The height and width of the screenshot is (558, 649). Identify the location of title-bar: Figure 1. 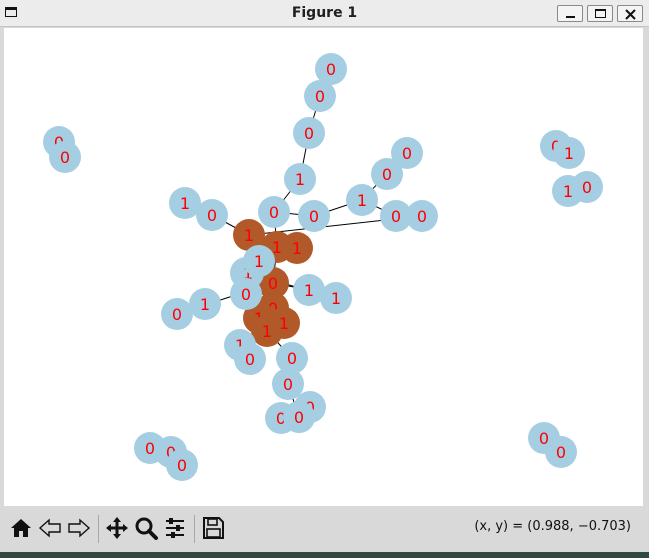
(324, 13).